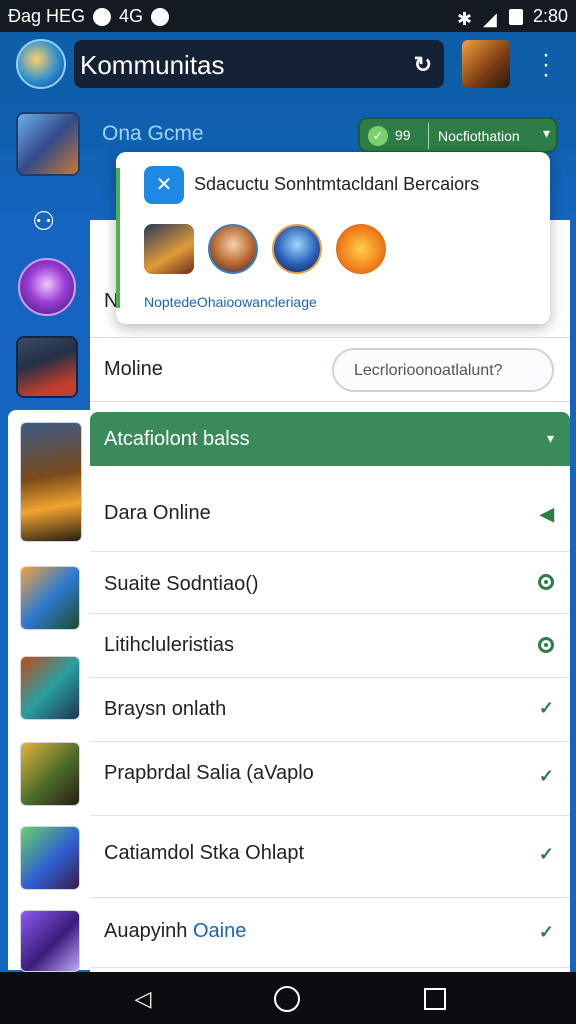 The width and height of the screenshot is (576, 1024). What do you see at coordinates (169, 645) in the screenshot?
I see `list-item-label: Litihcluleristias` at bounding box center [169, 645].